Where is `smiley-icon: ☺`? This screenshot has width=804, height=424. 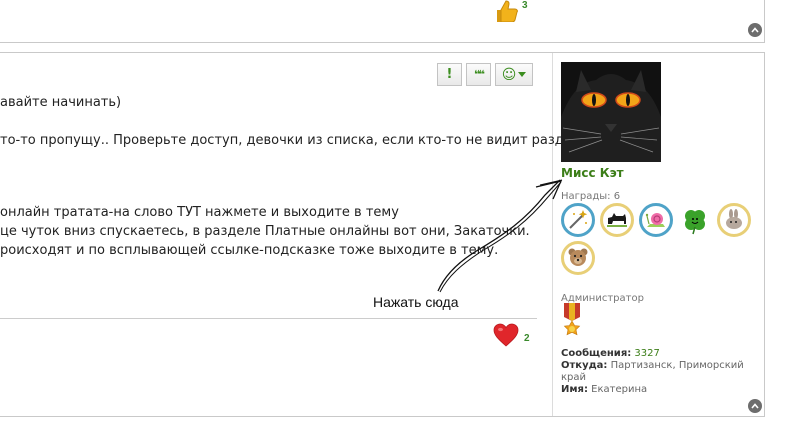 smiley-icon: ☺ is located at coordinates (509, 74).